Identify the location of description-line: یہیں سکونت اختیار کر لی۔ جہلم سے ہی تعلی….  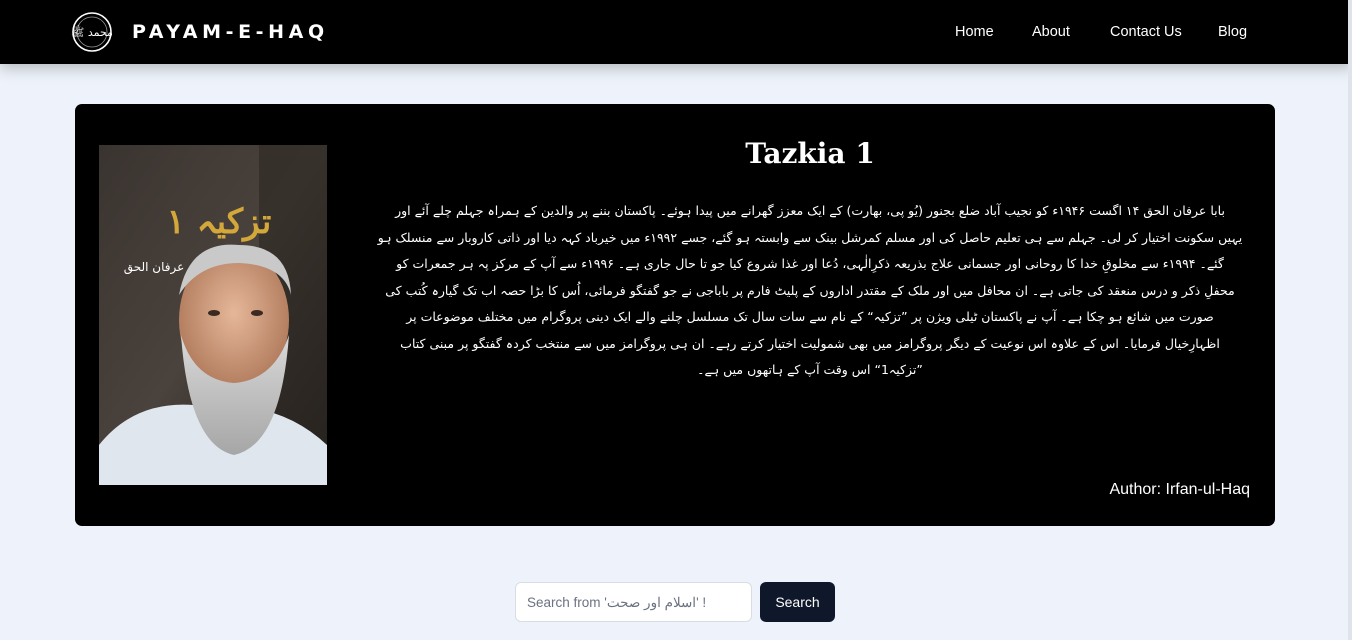
(810, 237).